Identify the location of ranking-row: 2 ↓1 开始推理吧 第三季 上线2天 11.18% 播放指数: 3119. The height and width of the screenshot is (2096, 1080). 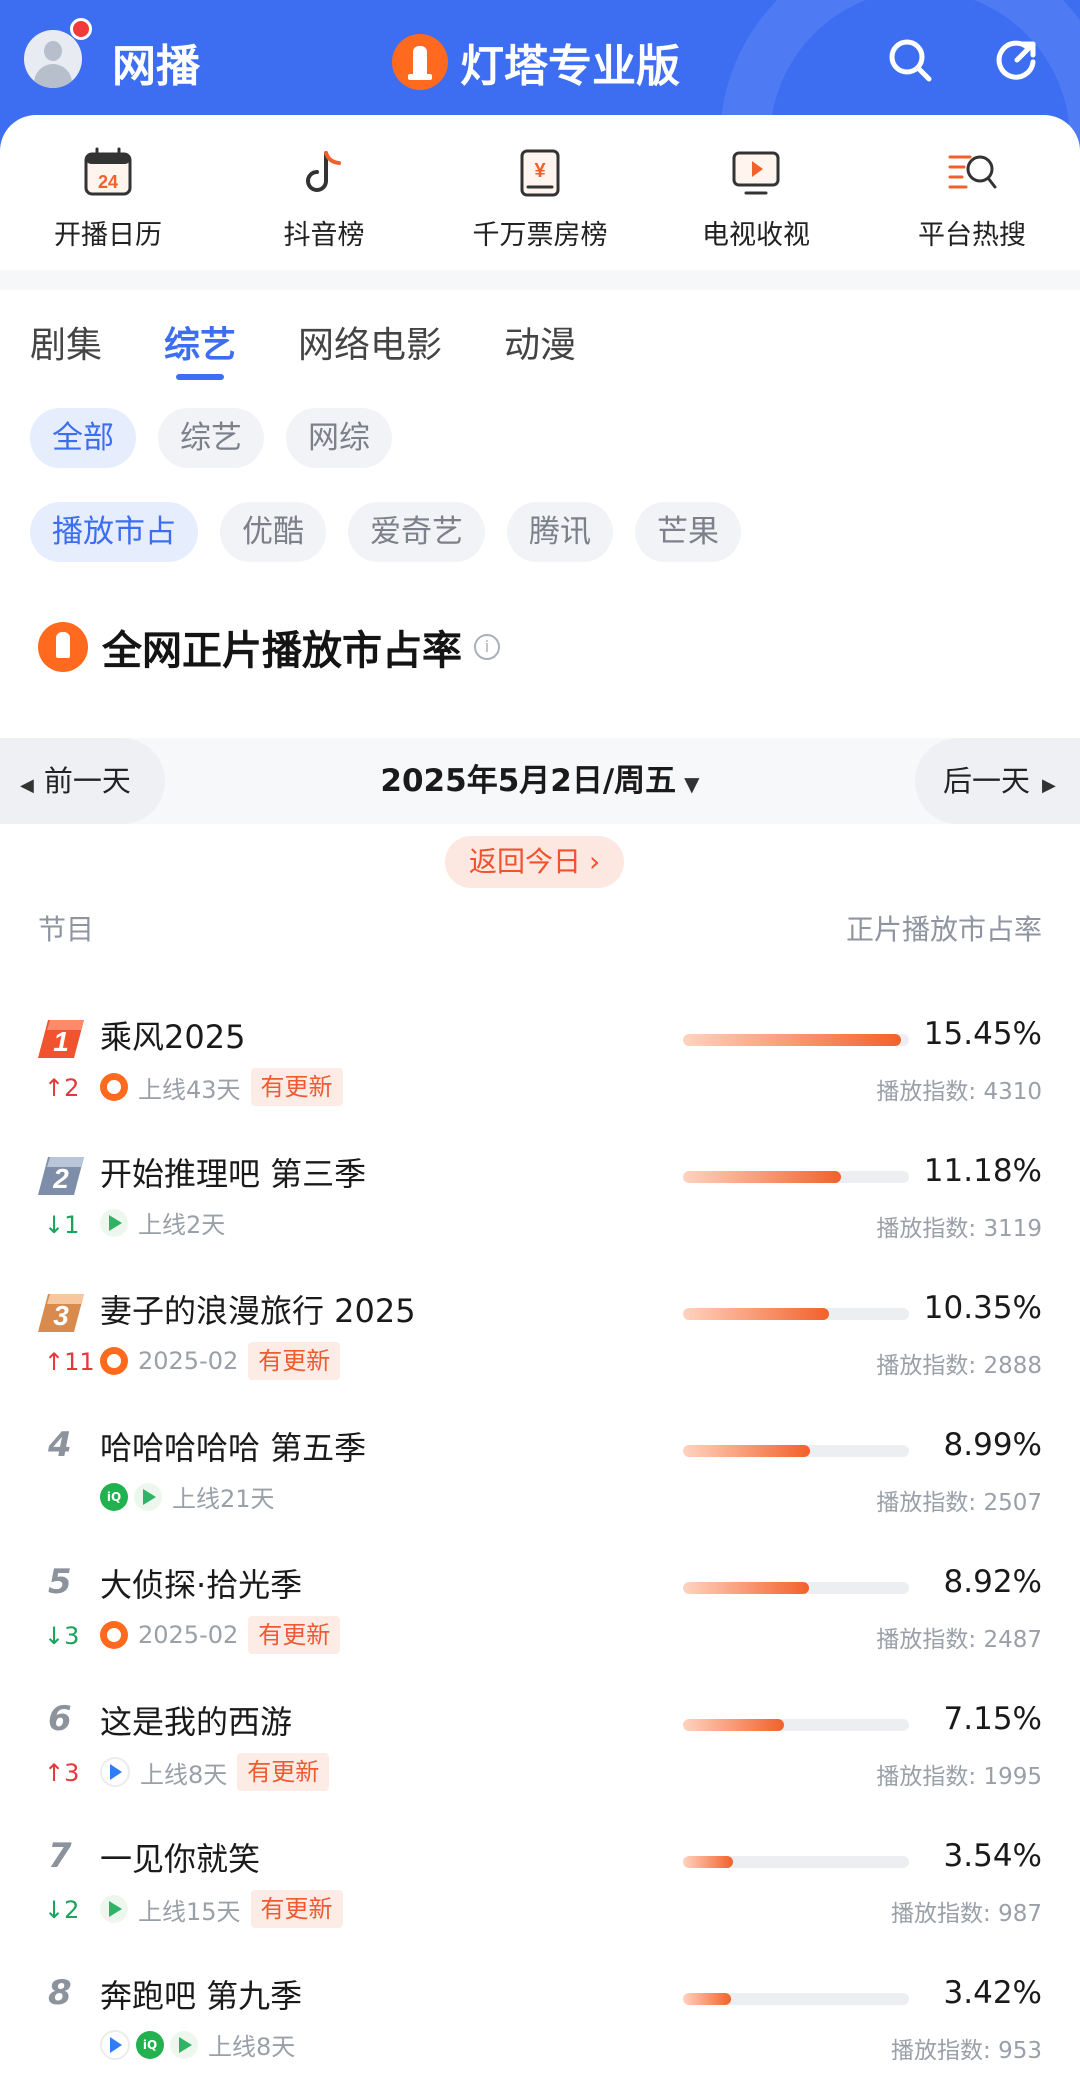
(540, 1205).